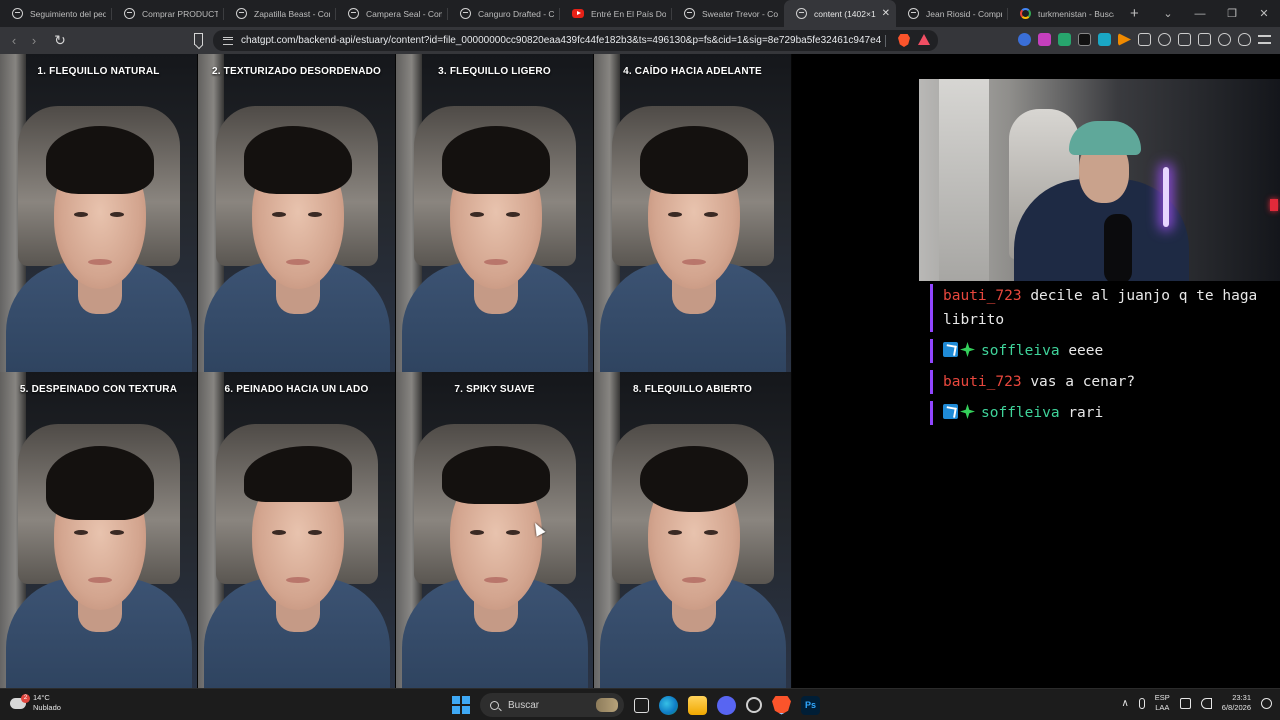 The height and width of the screenshot is (720, 1280). Describe the element at coordinates (726, 705) in the screenshot. I see `discord-icon` at that location.